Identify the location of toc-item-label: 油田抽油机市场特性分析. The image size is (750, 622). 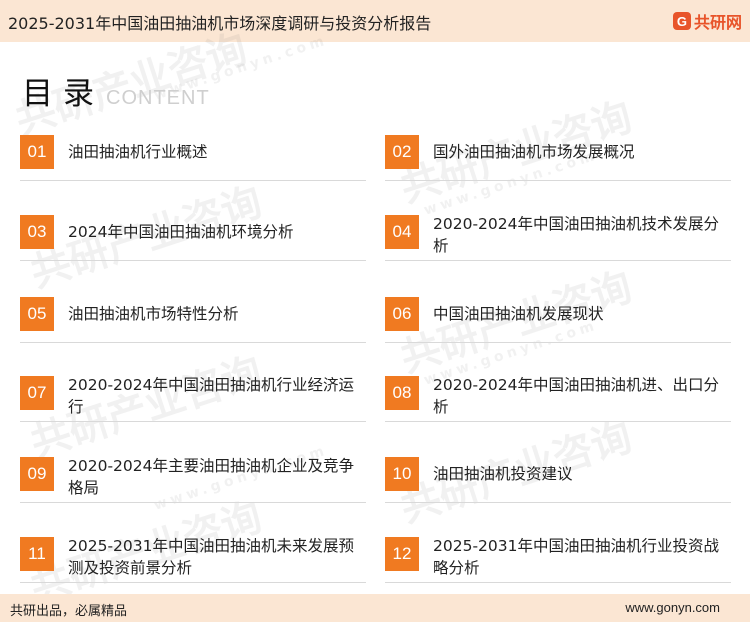
(153, 314).